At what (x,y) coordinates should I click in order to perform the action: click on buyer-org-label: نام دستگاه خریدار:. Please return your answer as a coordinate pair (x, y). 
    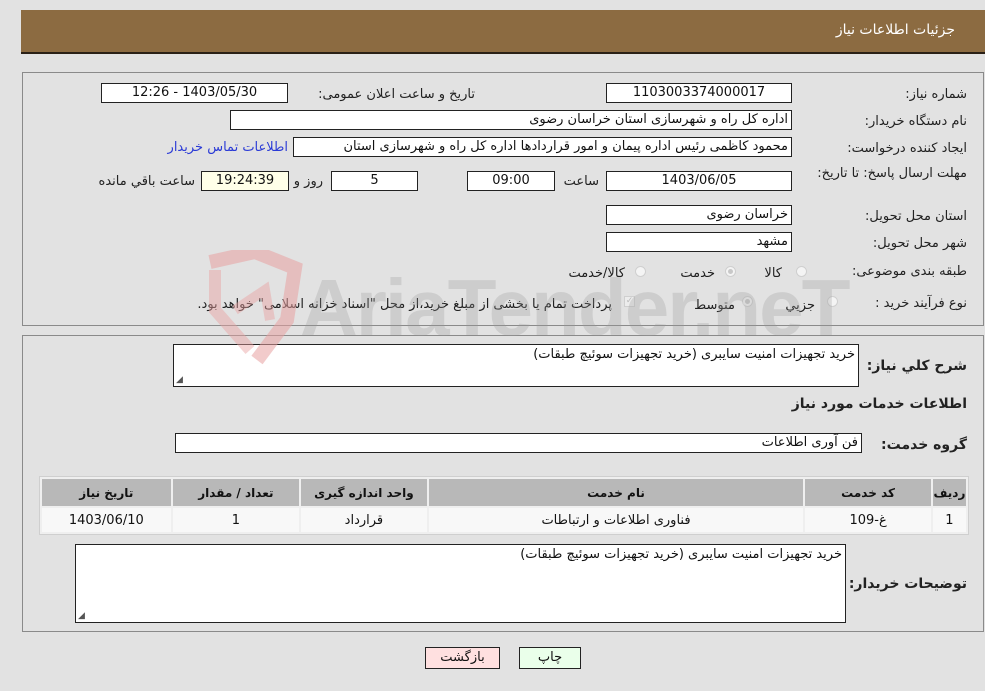
    Looking at the image, I should click on (915, 121).